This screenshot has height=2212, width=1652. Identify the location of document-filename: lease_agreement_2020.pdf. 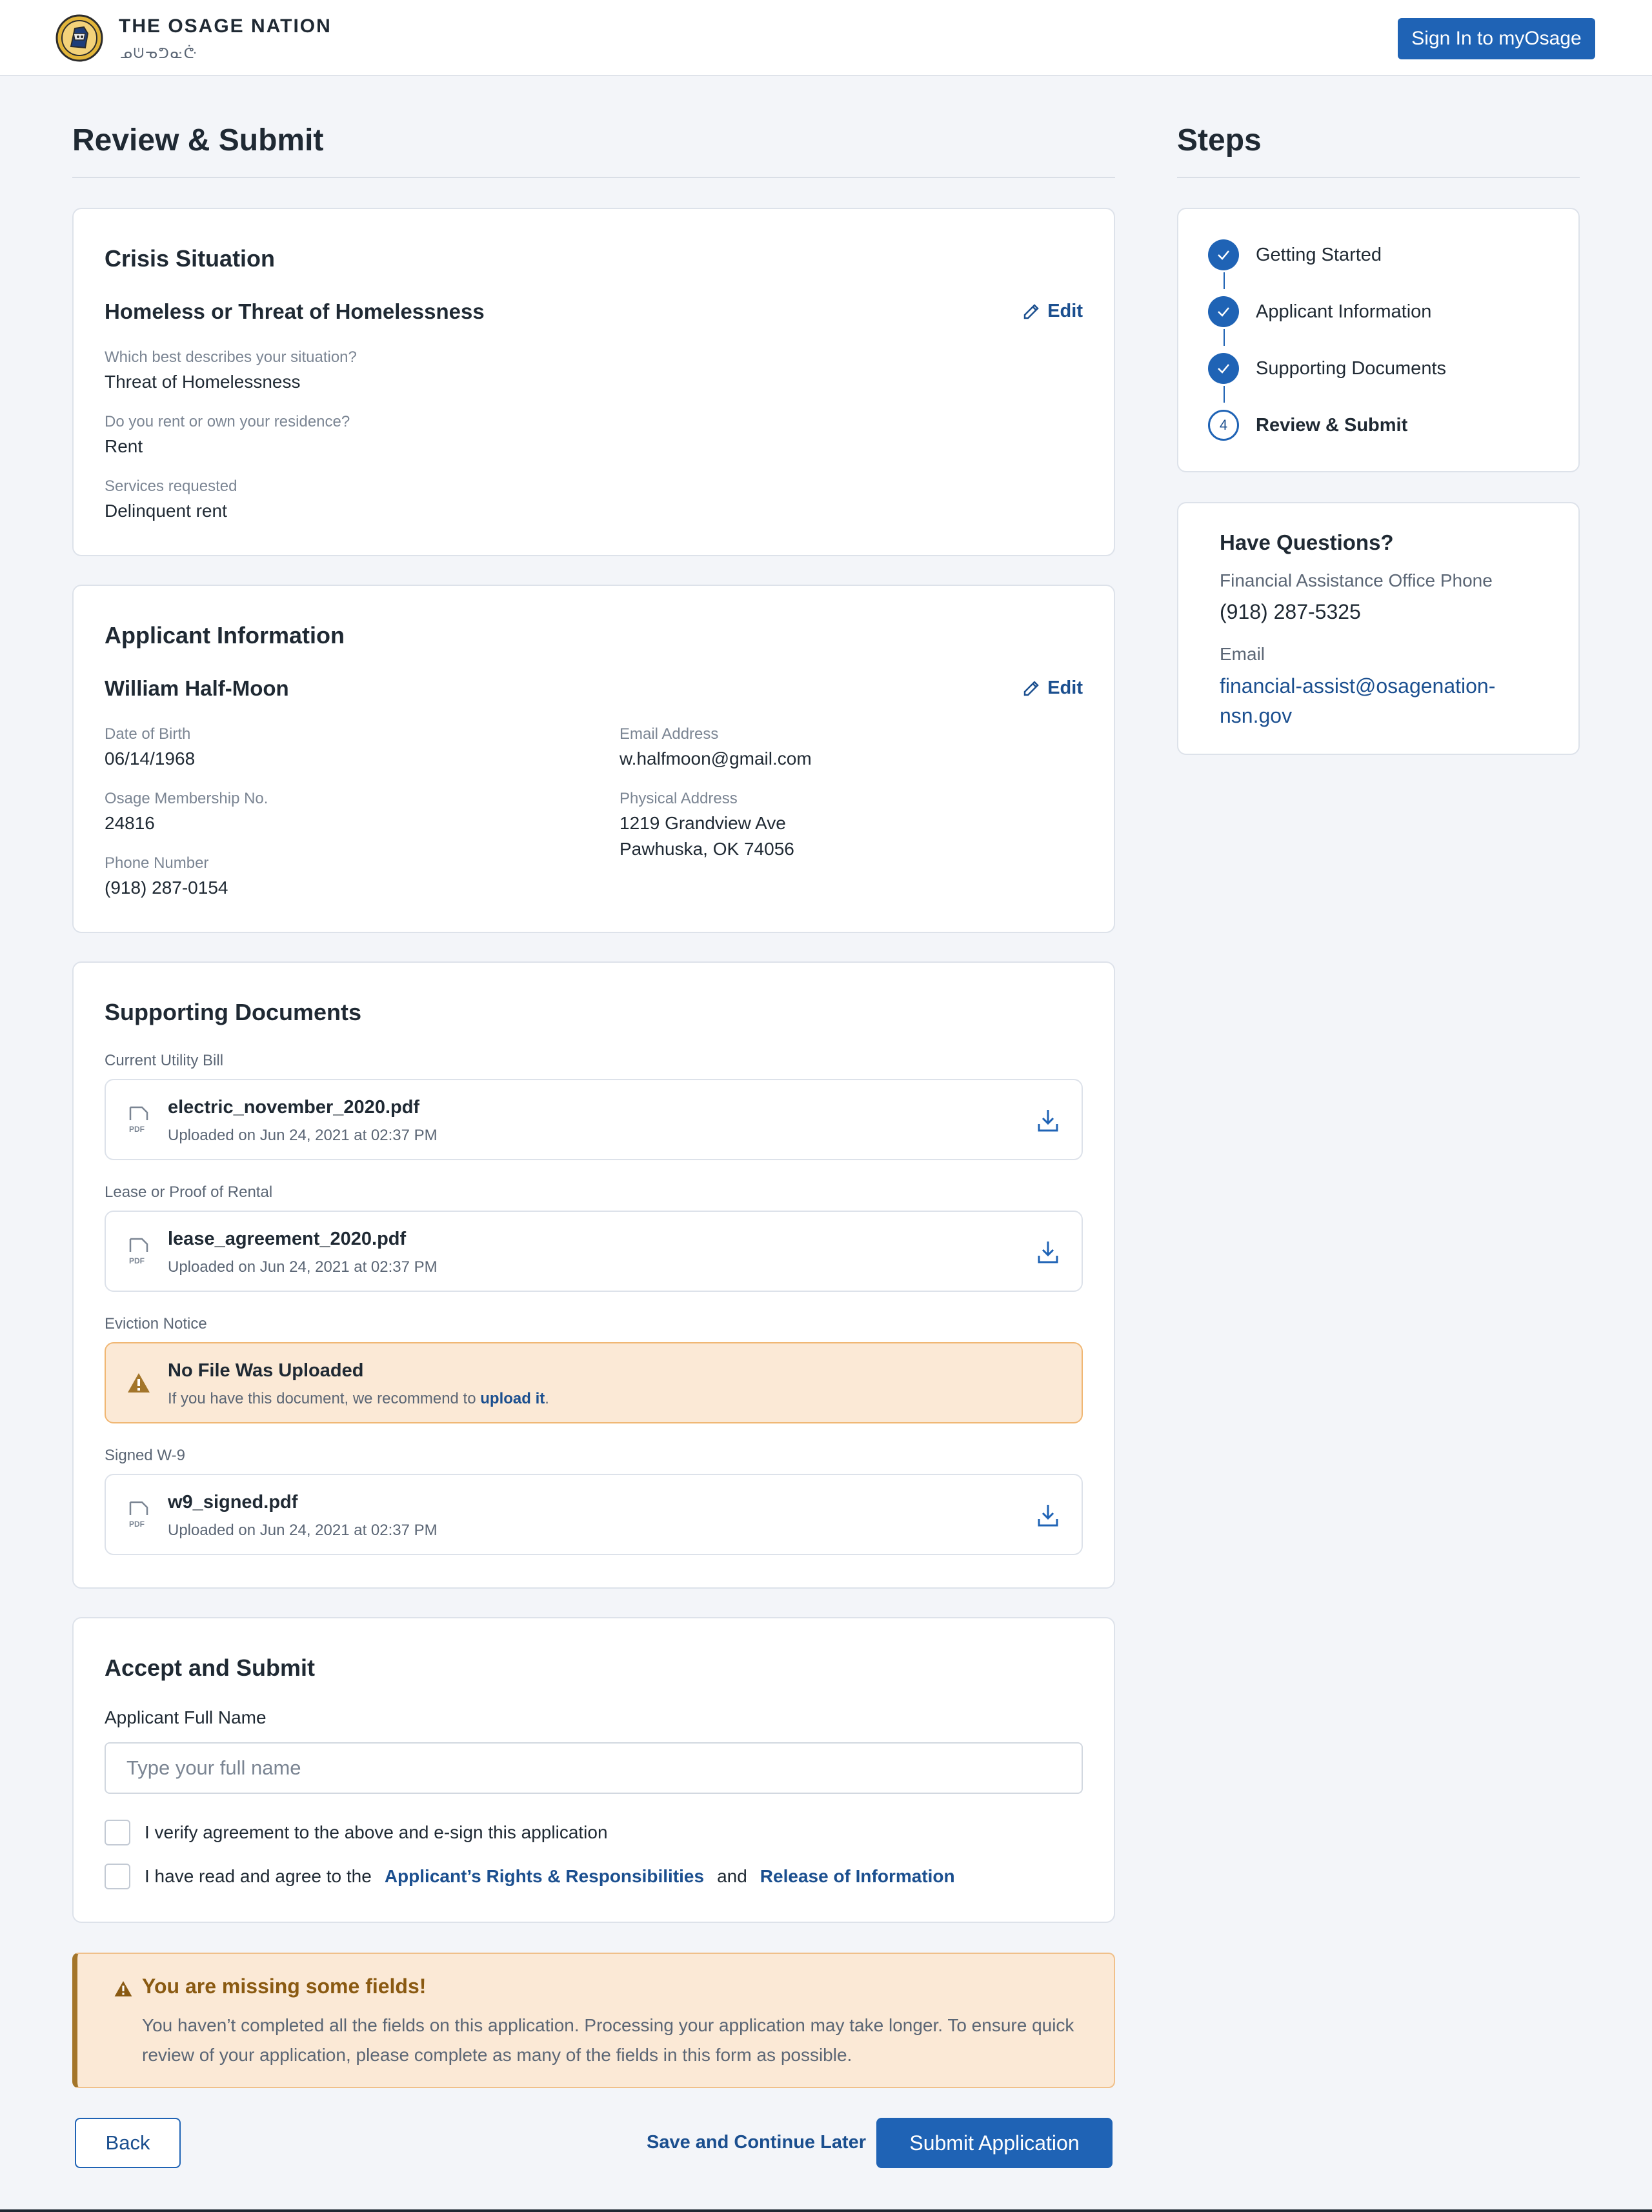
(287, 1239).